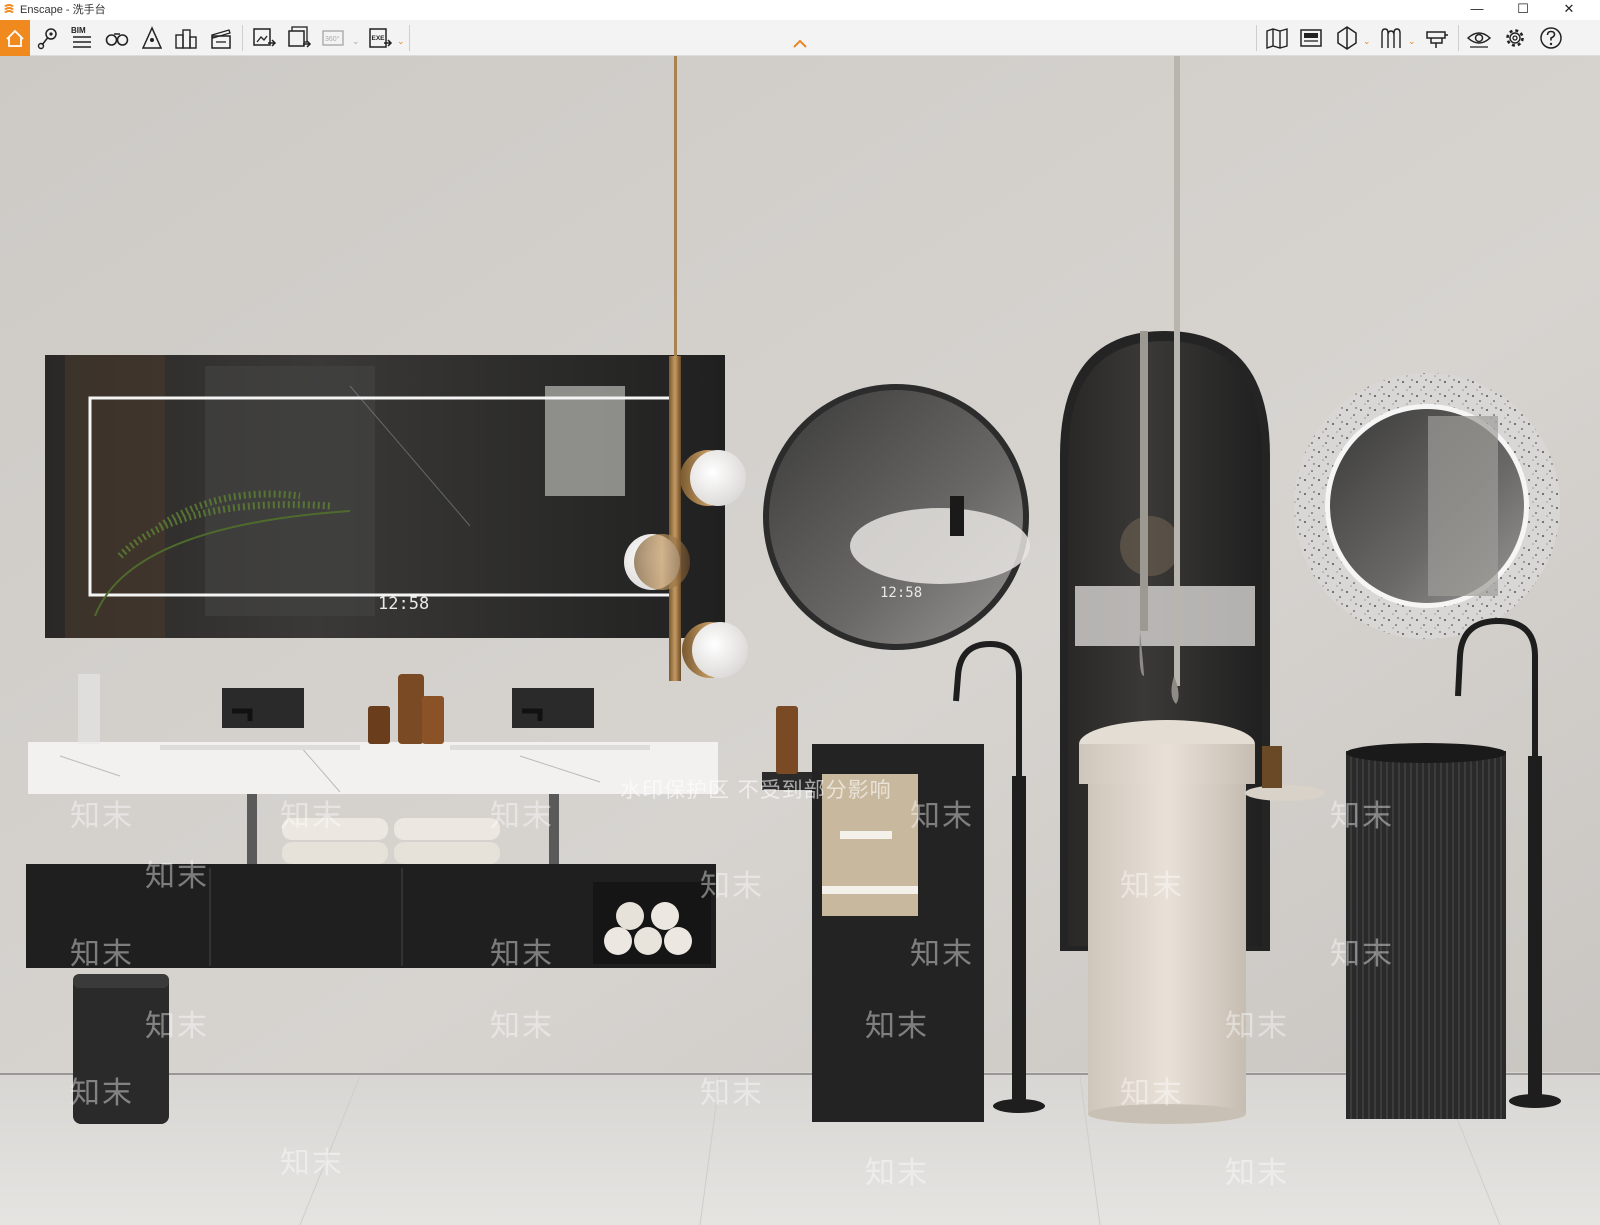  What do you see at coordinates (9, 8) in the screenshot?
I see `enscape-logo-icon` at bounding box center [9, 8].